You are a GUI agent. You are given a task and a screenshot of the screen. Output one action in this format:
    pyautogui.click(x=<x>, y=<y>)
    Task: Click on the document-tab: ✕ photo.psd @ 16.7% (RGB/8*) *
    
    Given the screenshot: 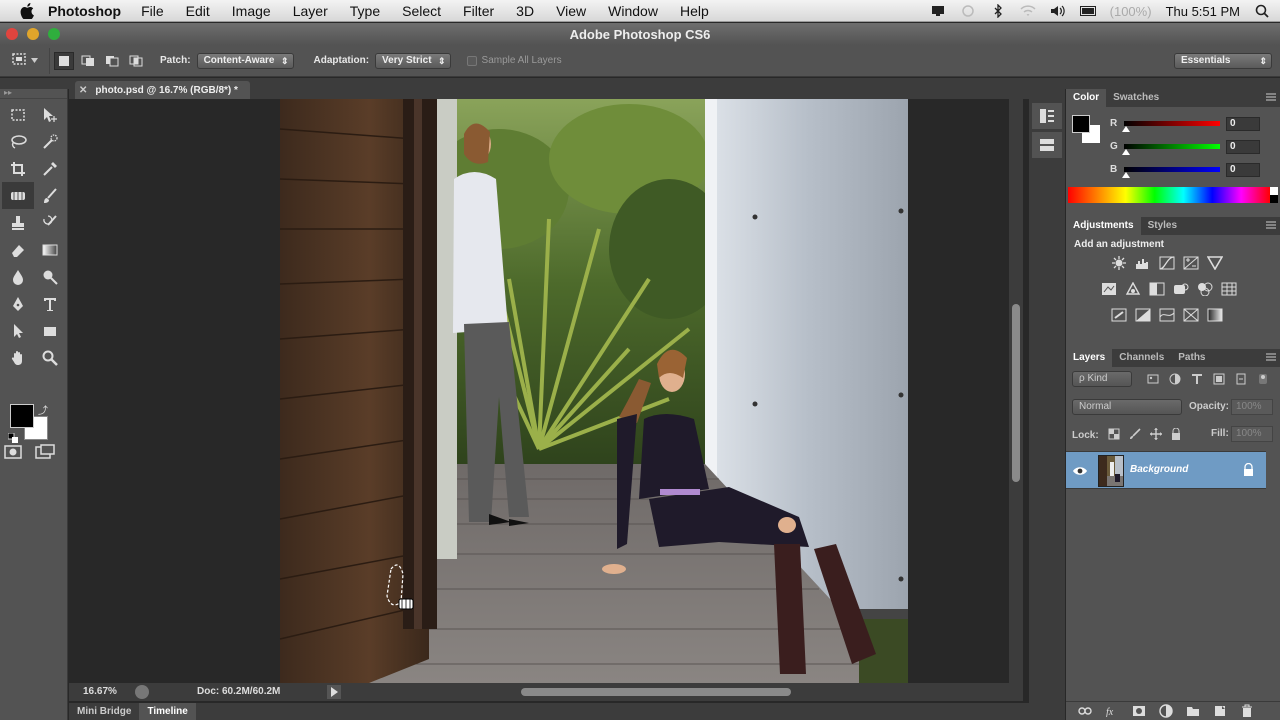 What is the action you would take?
    pyautogui.click(x=162, y=90)
    